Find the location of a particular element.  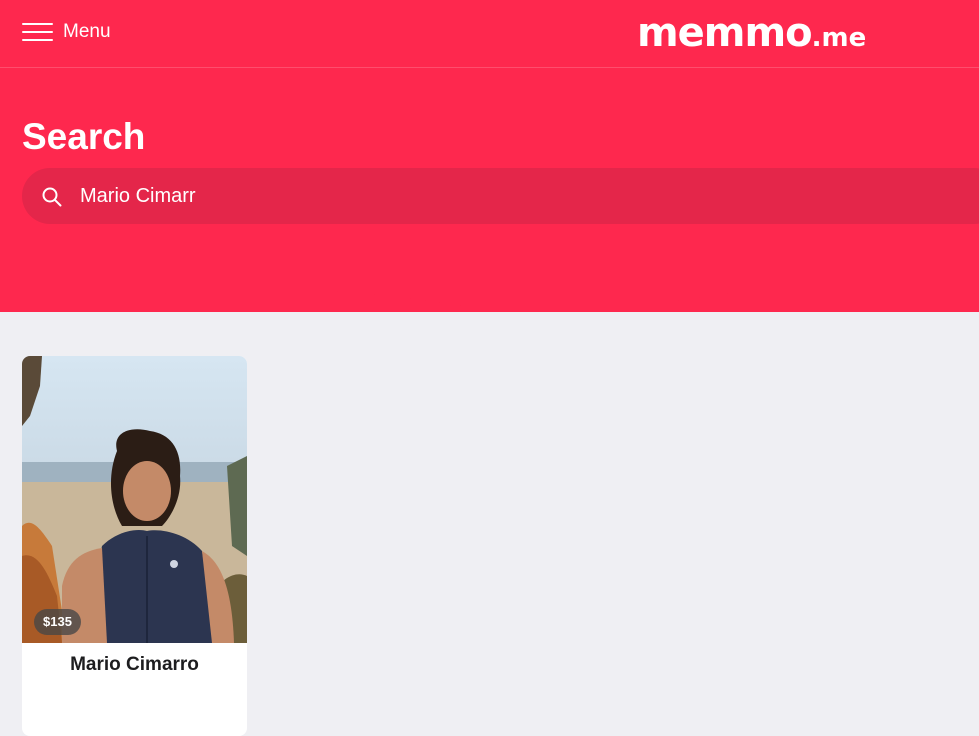

header-wave is located at coordinates (489, 291).